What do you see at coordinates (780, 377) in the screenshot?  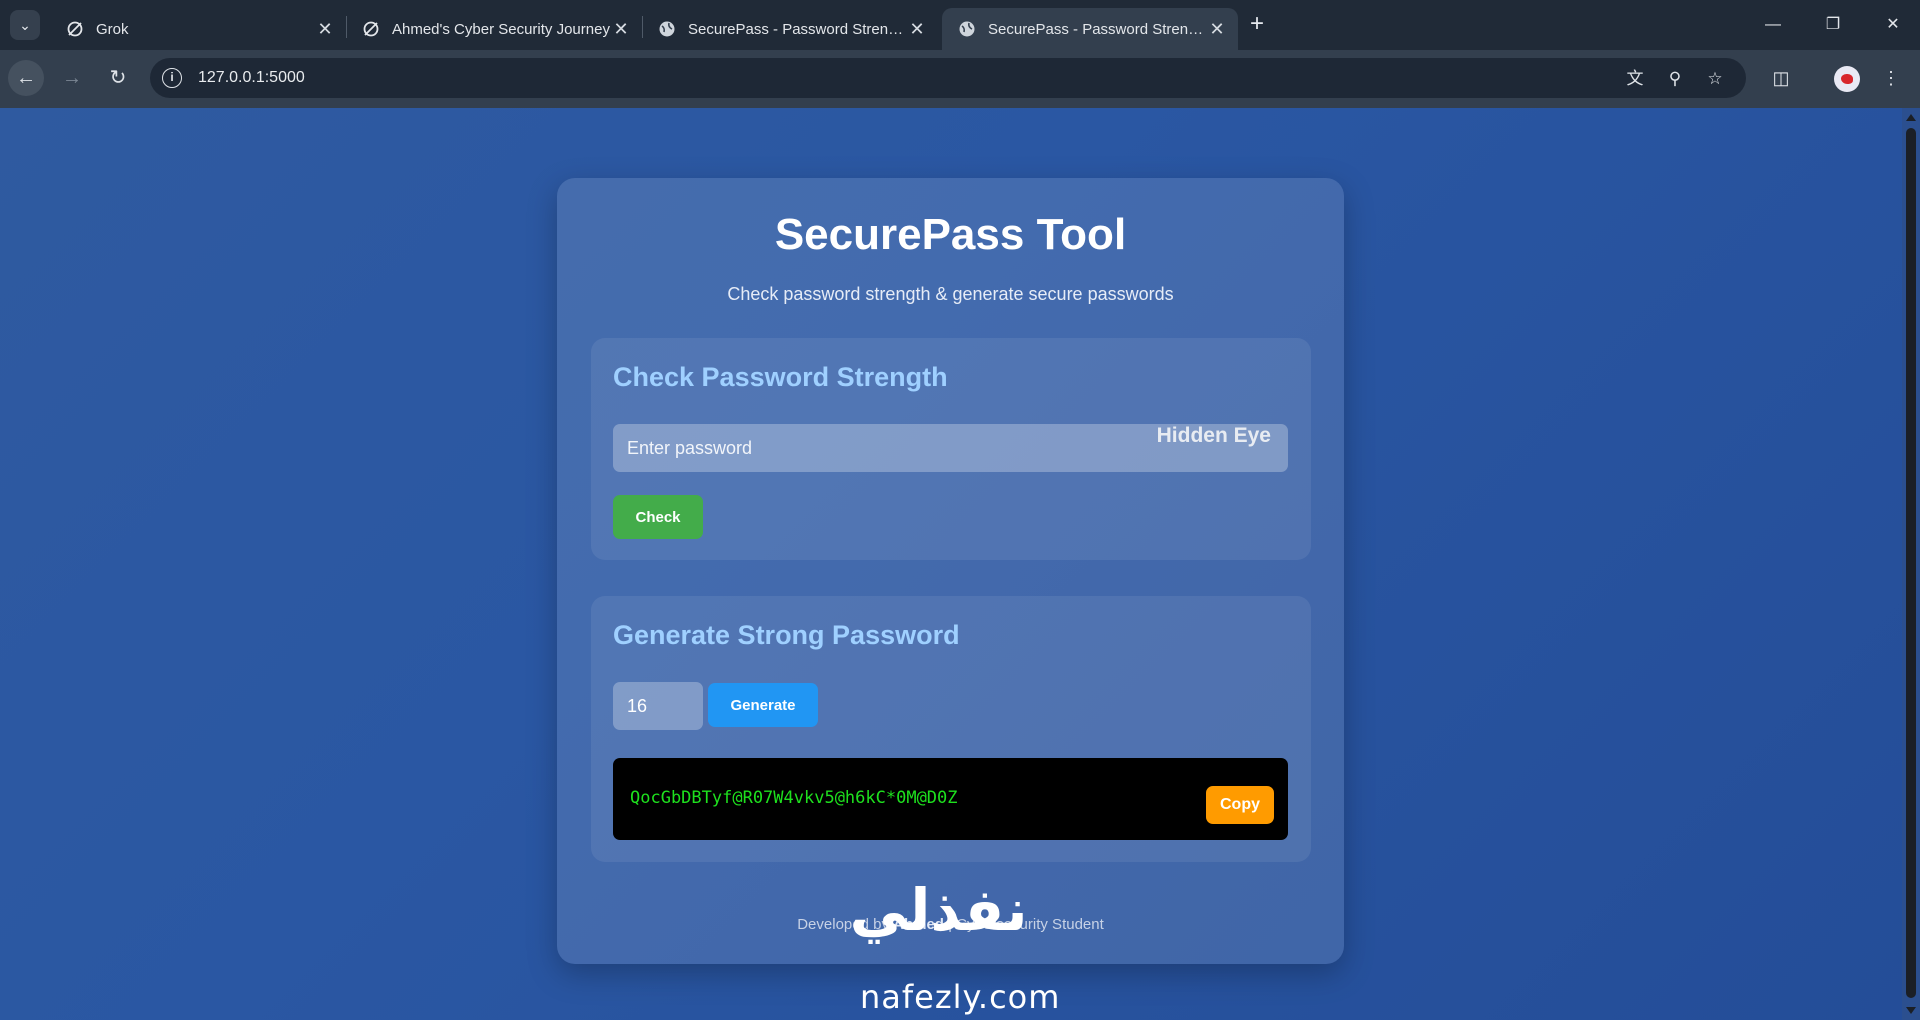 I see `section-heading: Check Password Strength` at bounding box center [780, 377].